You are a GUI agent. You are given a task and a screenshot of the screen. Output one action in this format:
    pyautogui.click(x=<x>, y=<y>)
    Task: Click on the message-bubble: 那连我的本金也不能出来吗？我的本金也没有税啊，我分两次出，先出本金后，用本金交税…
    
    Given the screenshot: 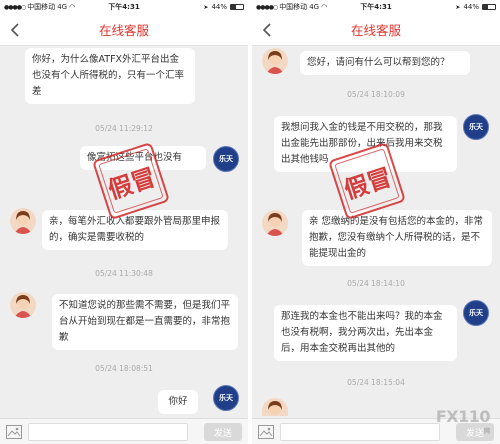 What is the action you would take?
    pyautogui.click(x=365, y=333)
    